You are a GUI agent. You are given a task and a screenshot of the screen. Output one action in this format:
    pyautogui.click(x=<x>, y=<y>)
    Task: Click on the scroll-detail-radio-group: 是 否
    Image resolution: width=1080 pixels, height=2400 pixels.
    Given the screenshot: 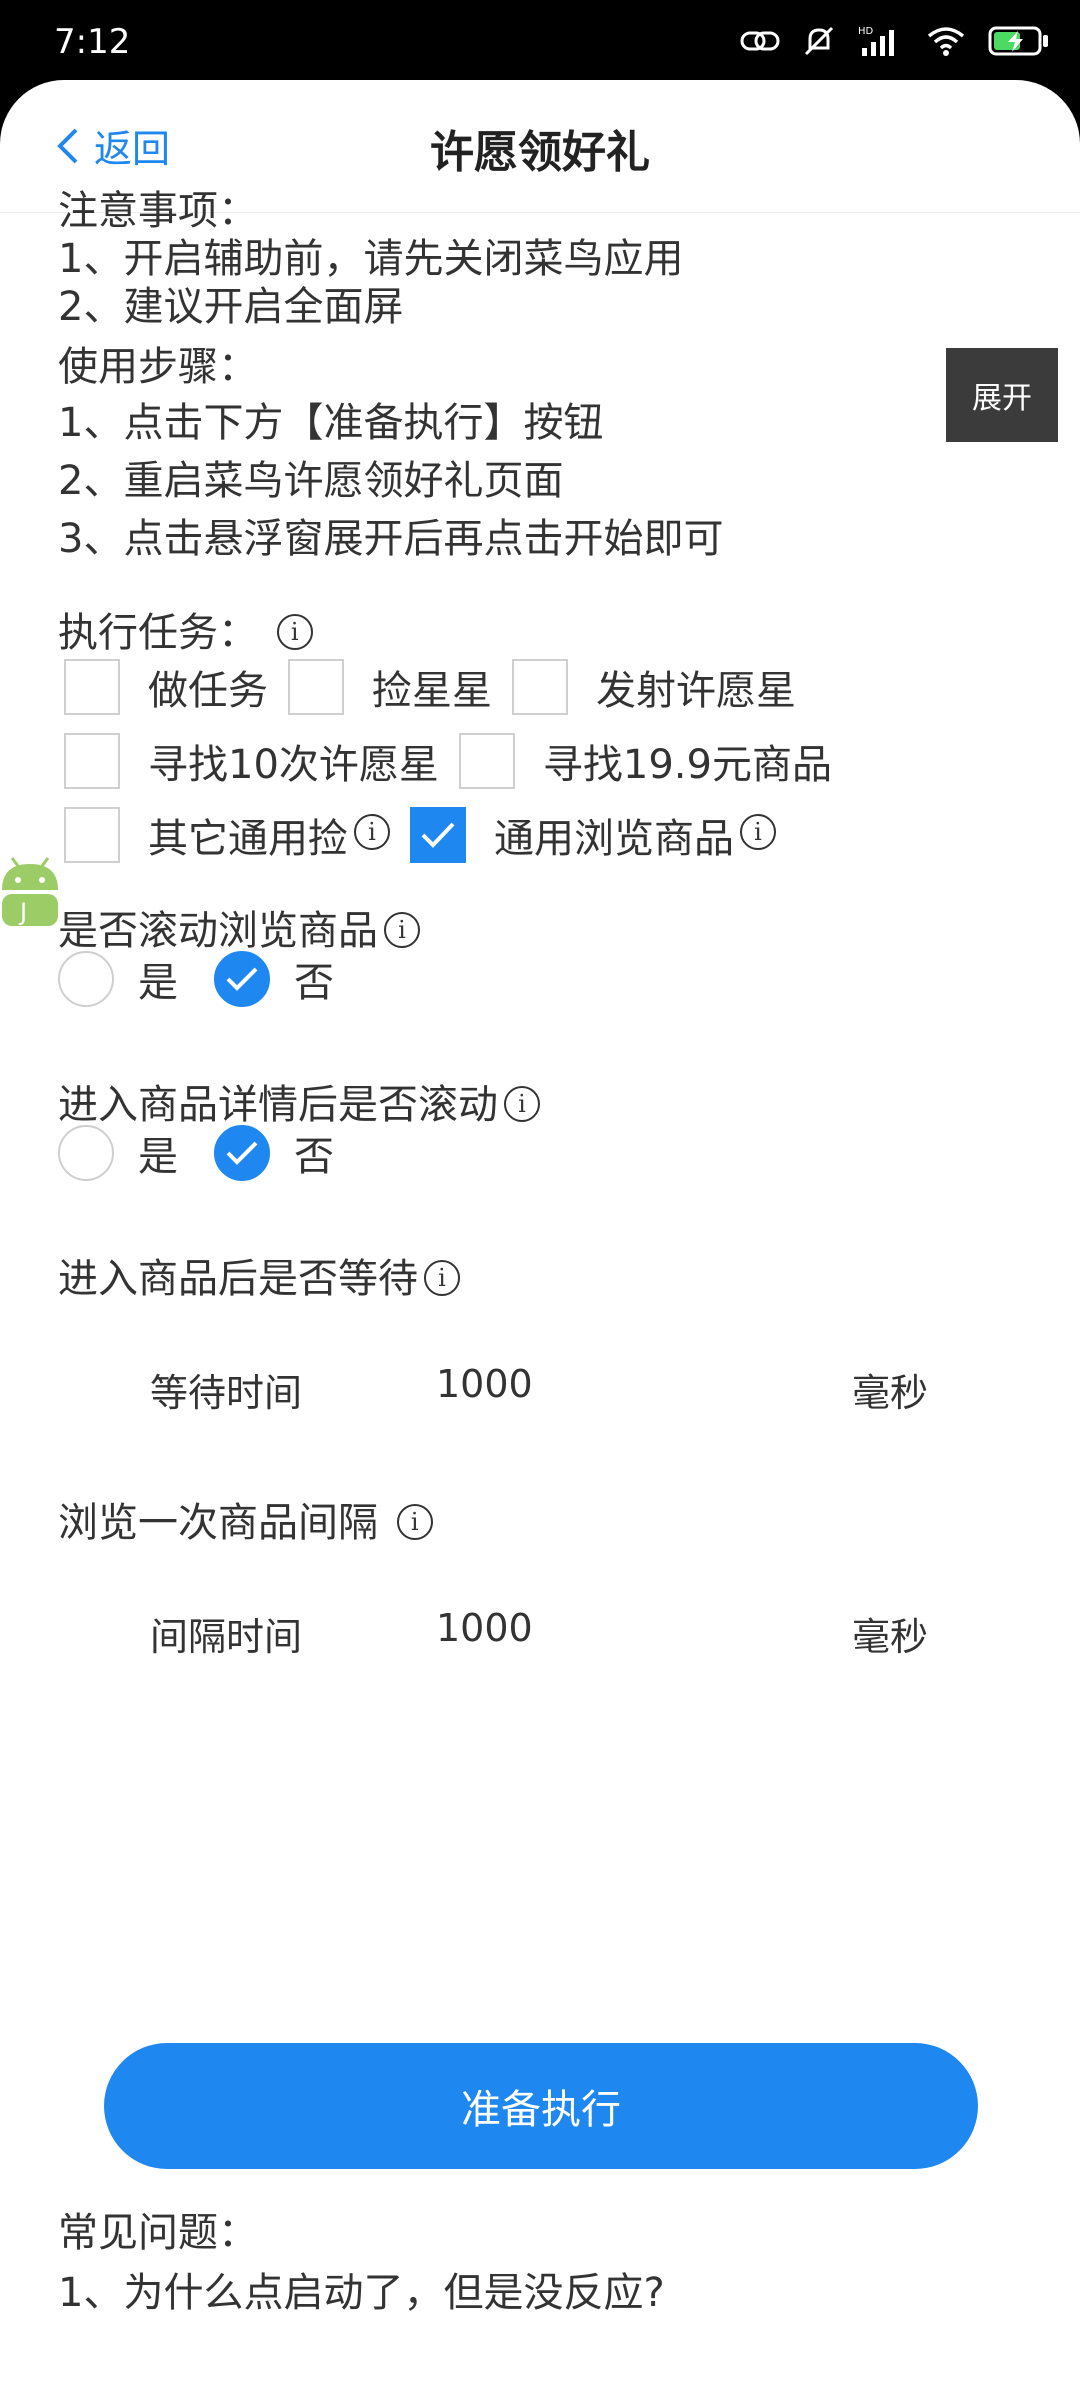 What is the action you would take?
    pyautogui.click(x=214, y=1153)
    